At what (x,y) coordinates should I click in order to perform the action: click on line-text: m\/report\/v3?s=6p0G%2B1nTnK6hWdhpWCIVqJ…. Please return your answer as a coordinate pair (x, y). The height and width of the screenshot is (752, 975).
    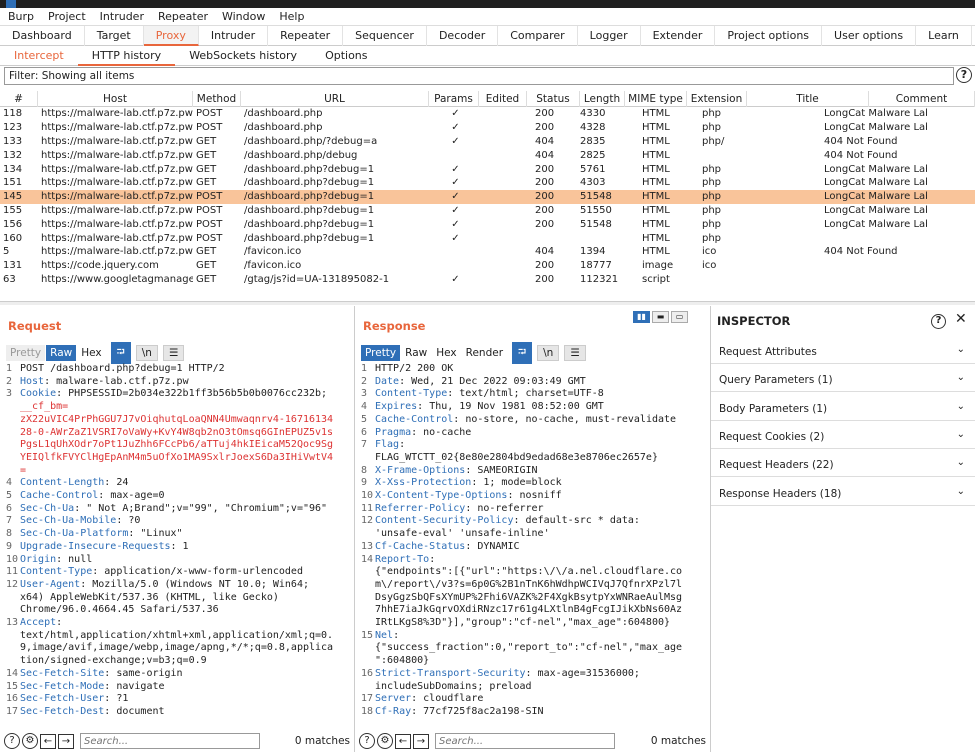
    Looking at the image, I should click on (529, 584).